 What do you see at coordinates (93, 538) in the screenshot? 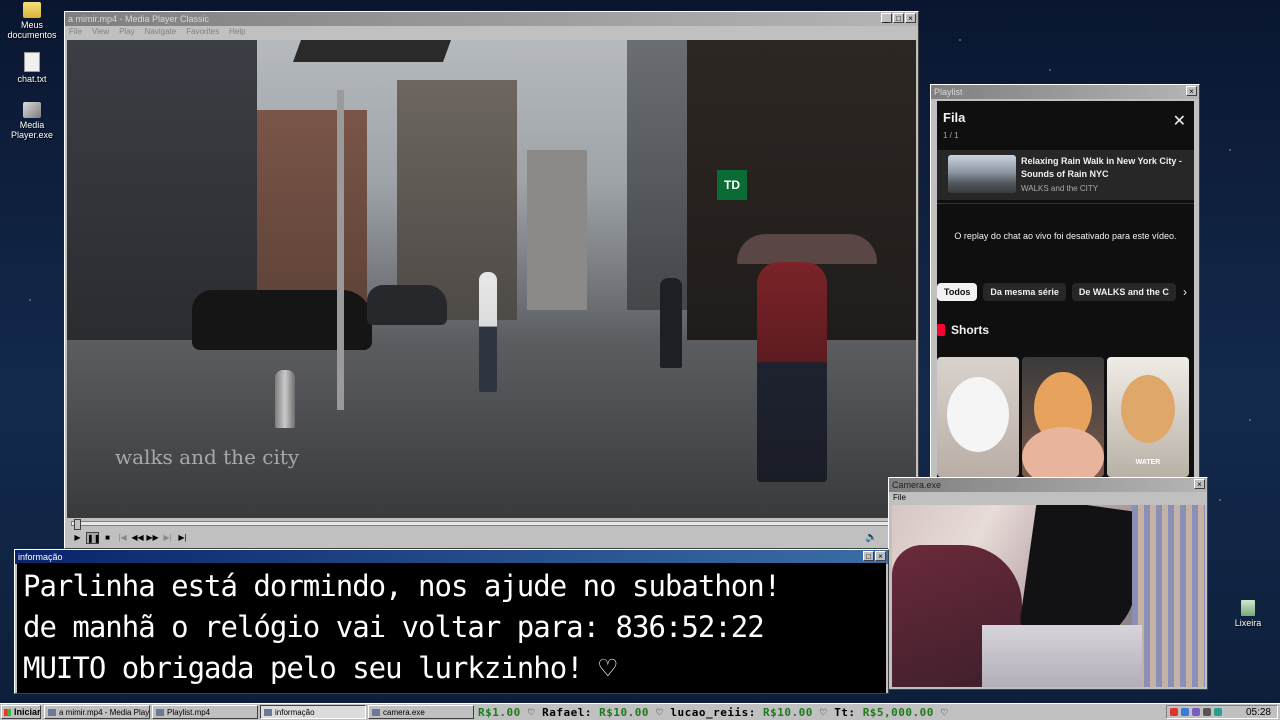
I see `pause-button: ❚❚` at bounding box center [93, 538].